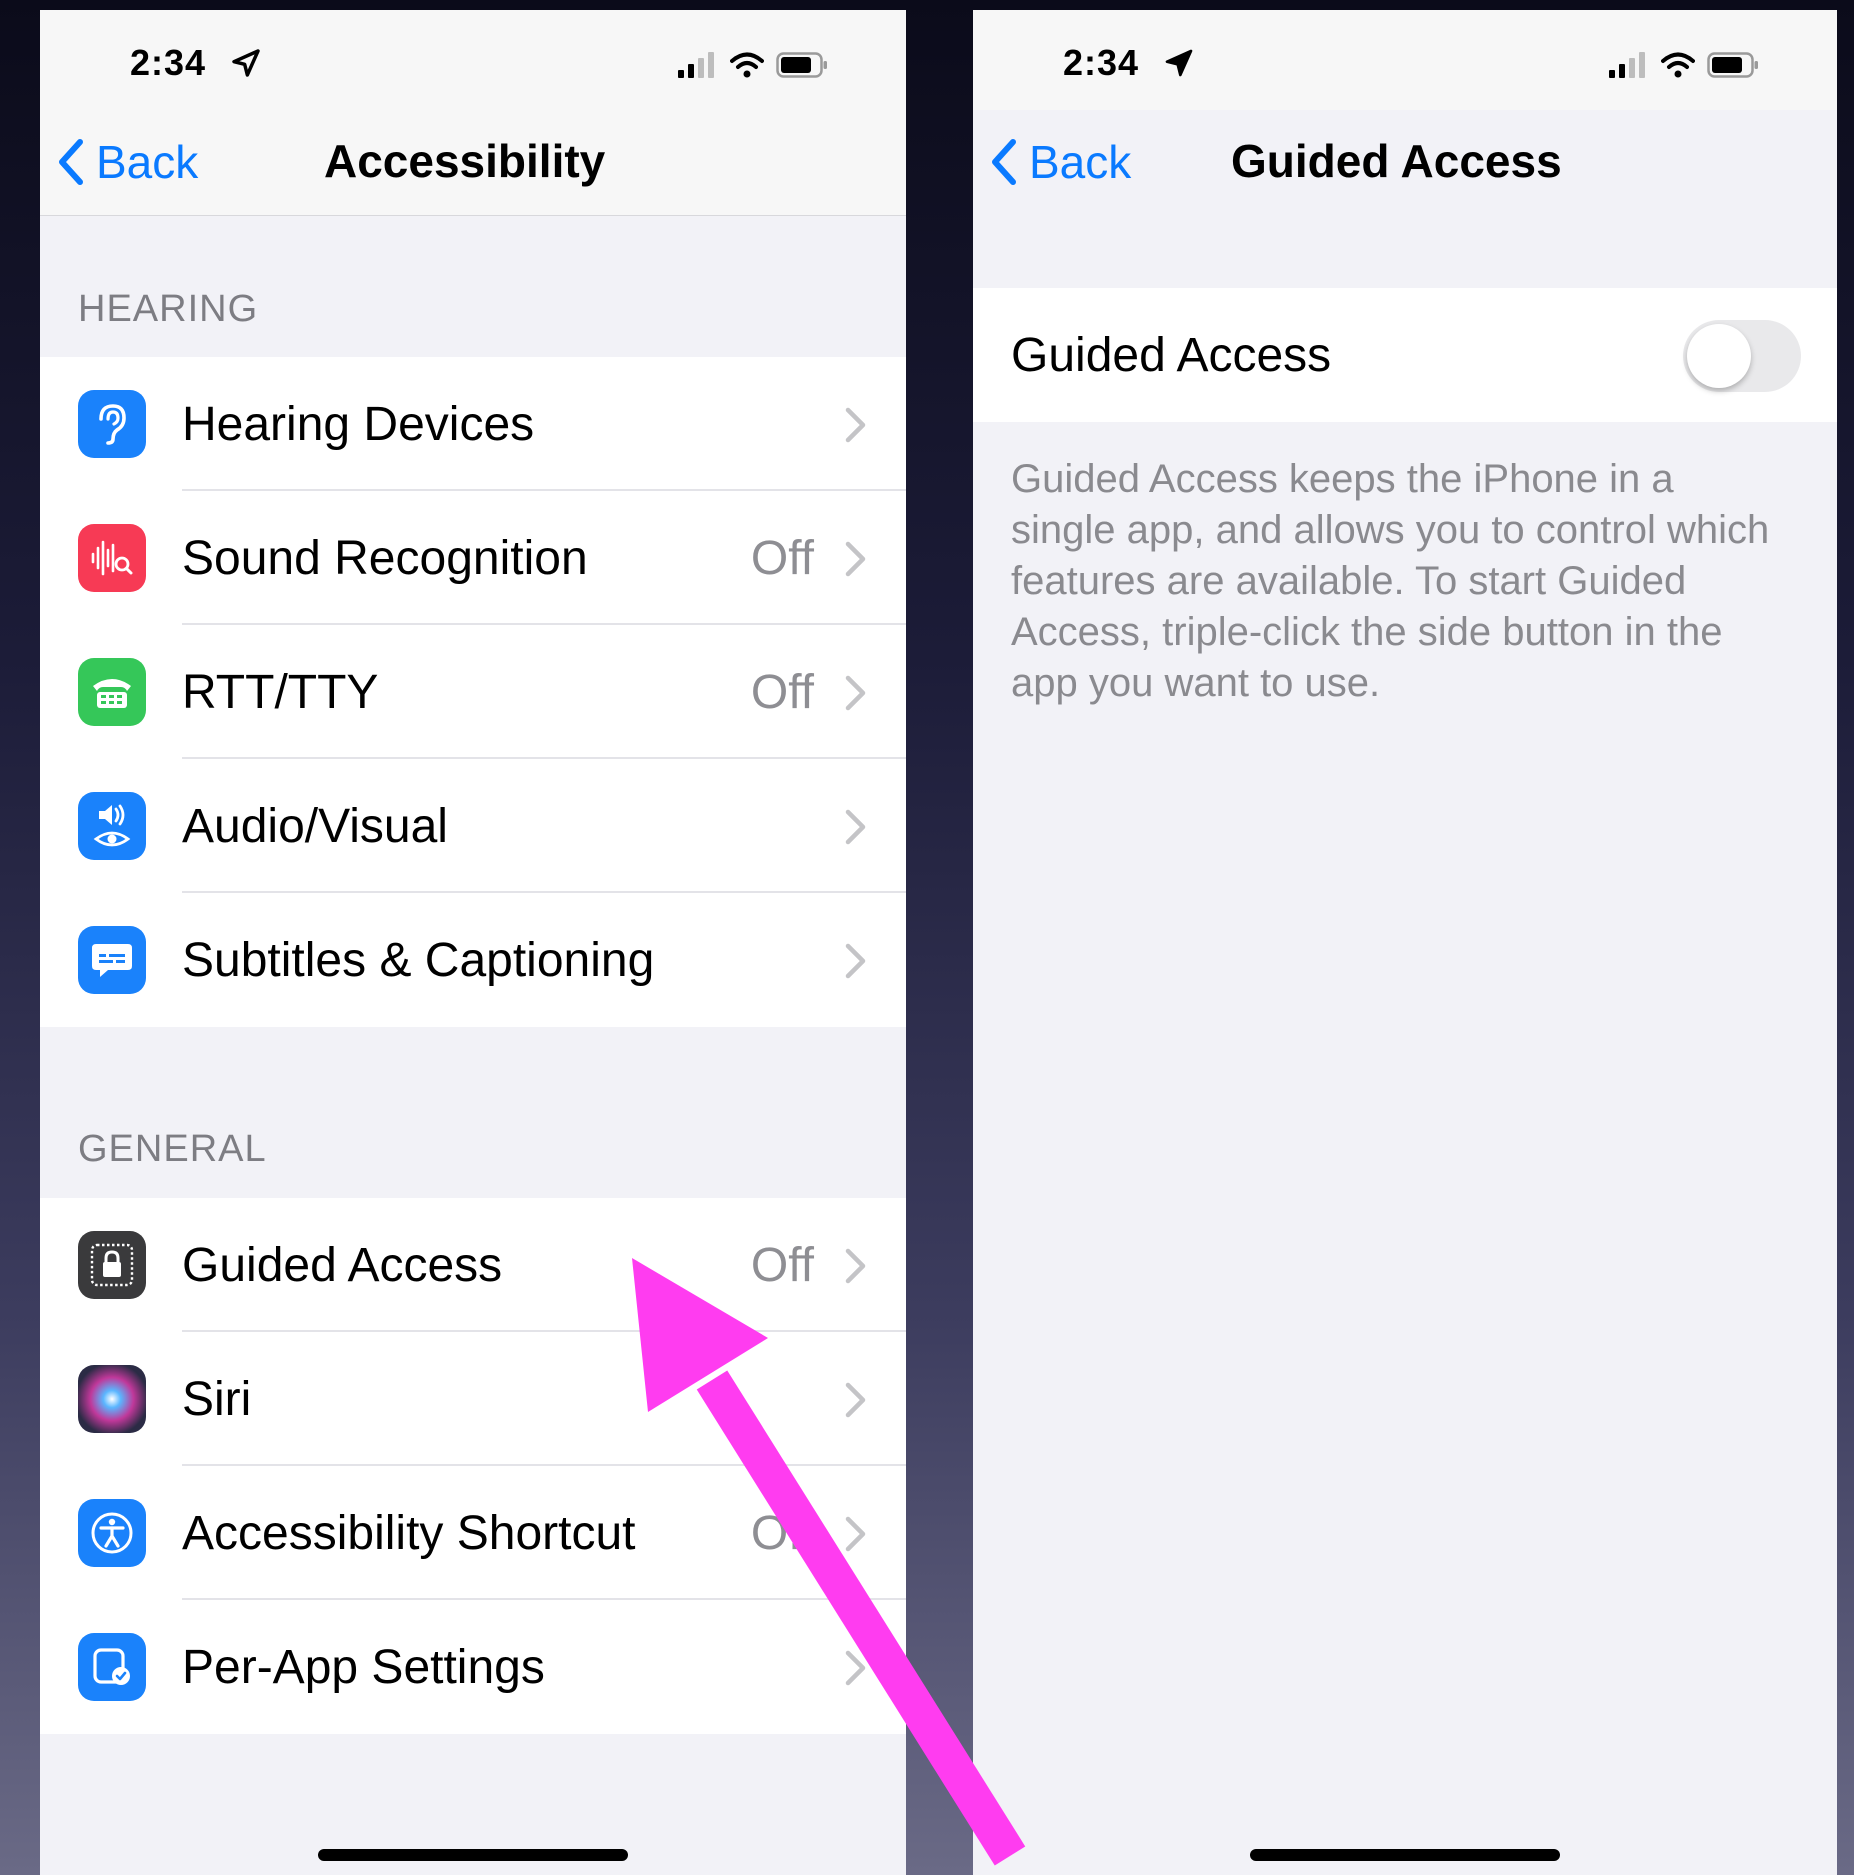 This screenshot has height=1875, width=1854. I want to click on row-label: Subtitles & Captioning, so click(418, 960).